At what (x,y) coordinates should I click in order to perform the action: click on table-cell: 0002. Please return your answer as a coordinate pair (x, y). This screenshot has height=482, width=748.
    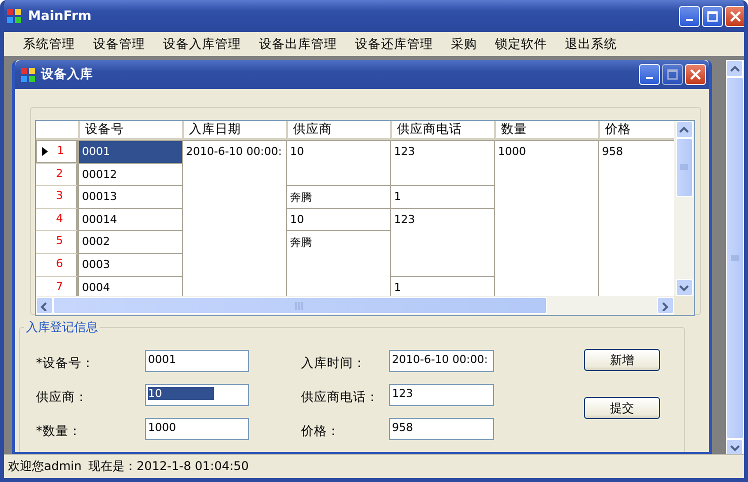
    Looking at the image, I should click on (130, 241).